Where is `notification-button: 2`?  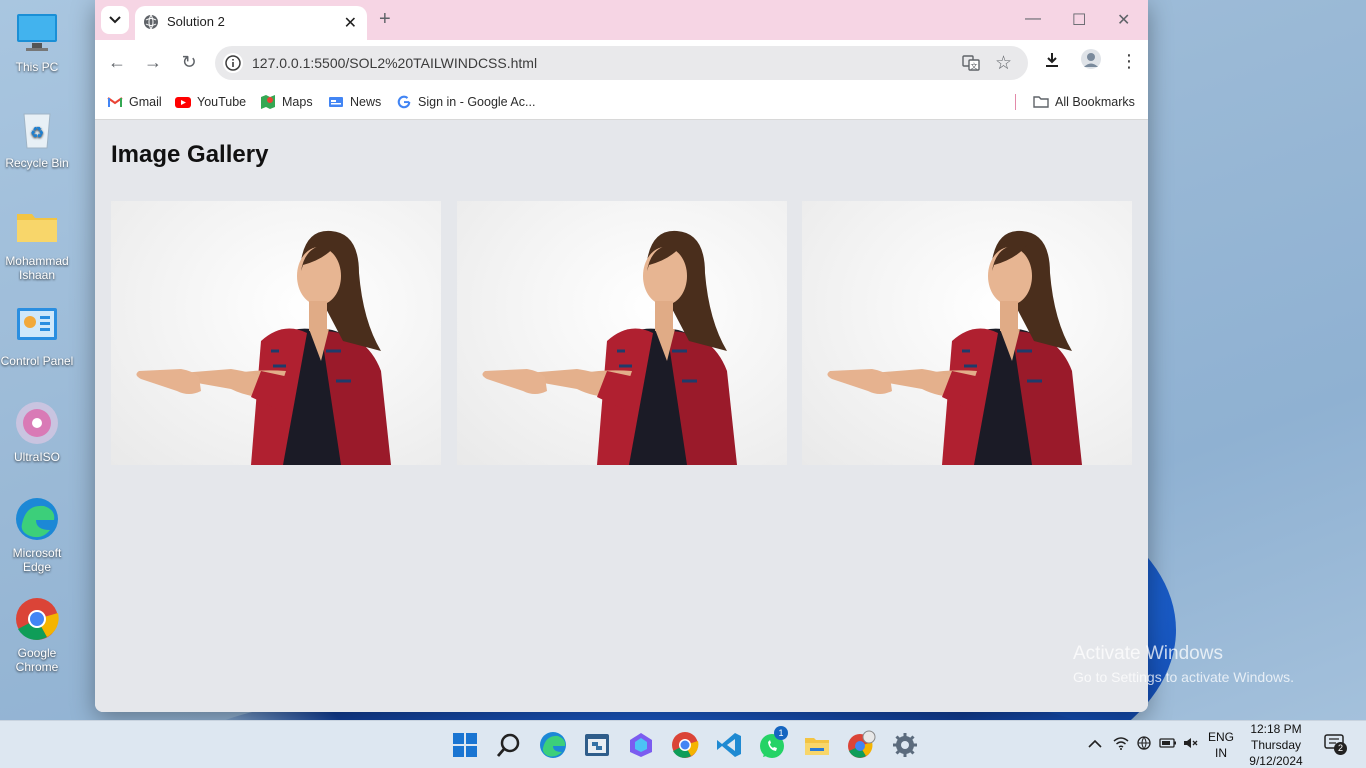
notification-button: 2 is located at coordinates (1335, 745).